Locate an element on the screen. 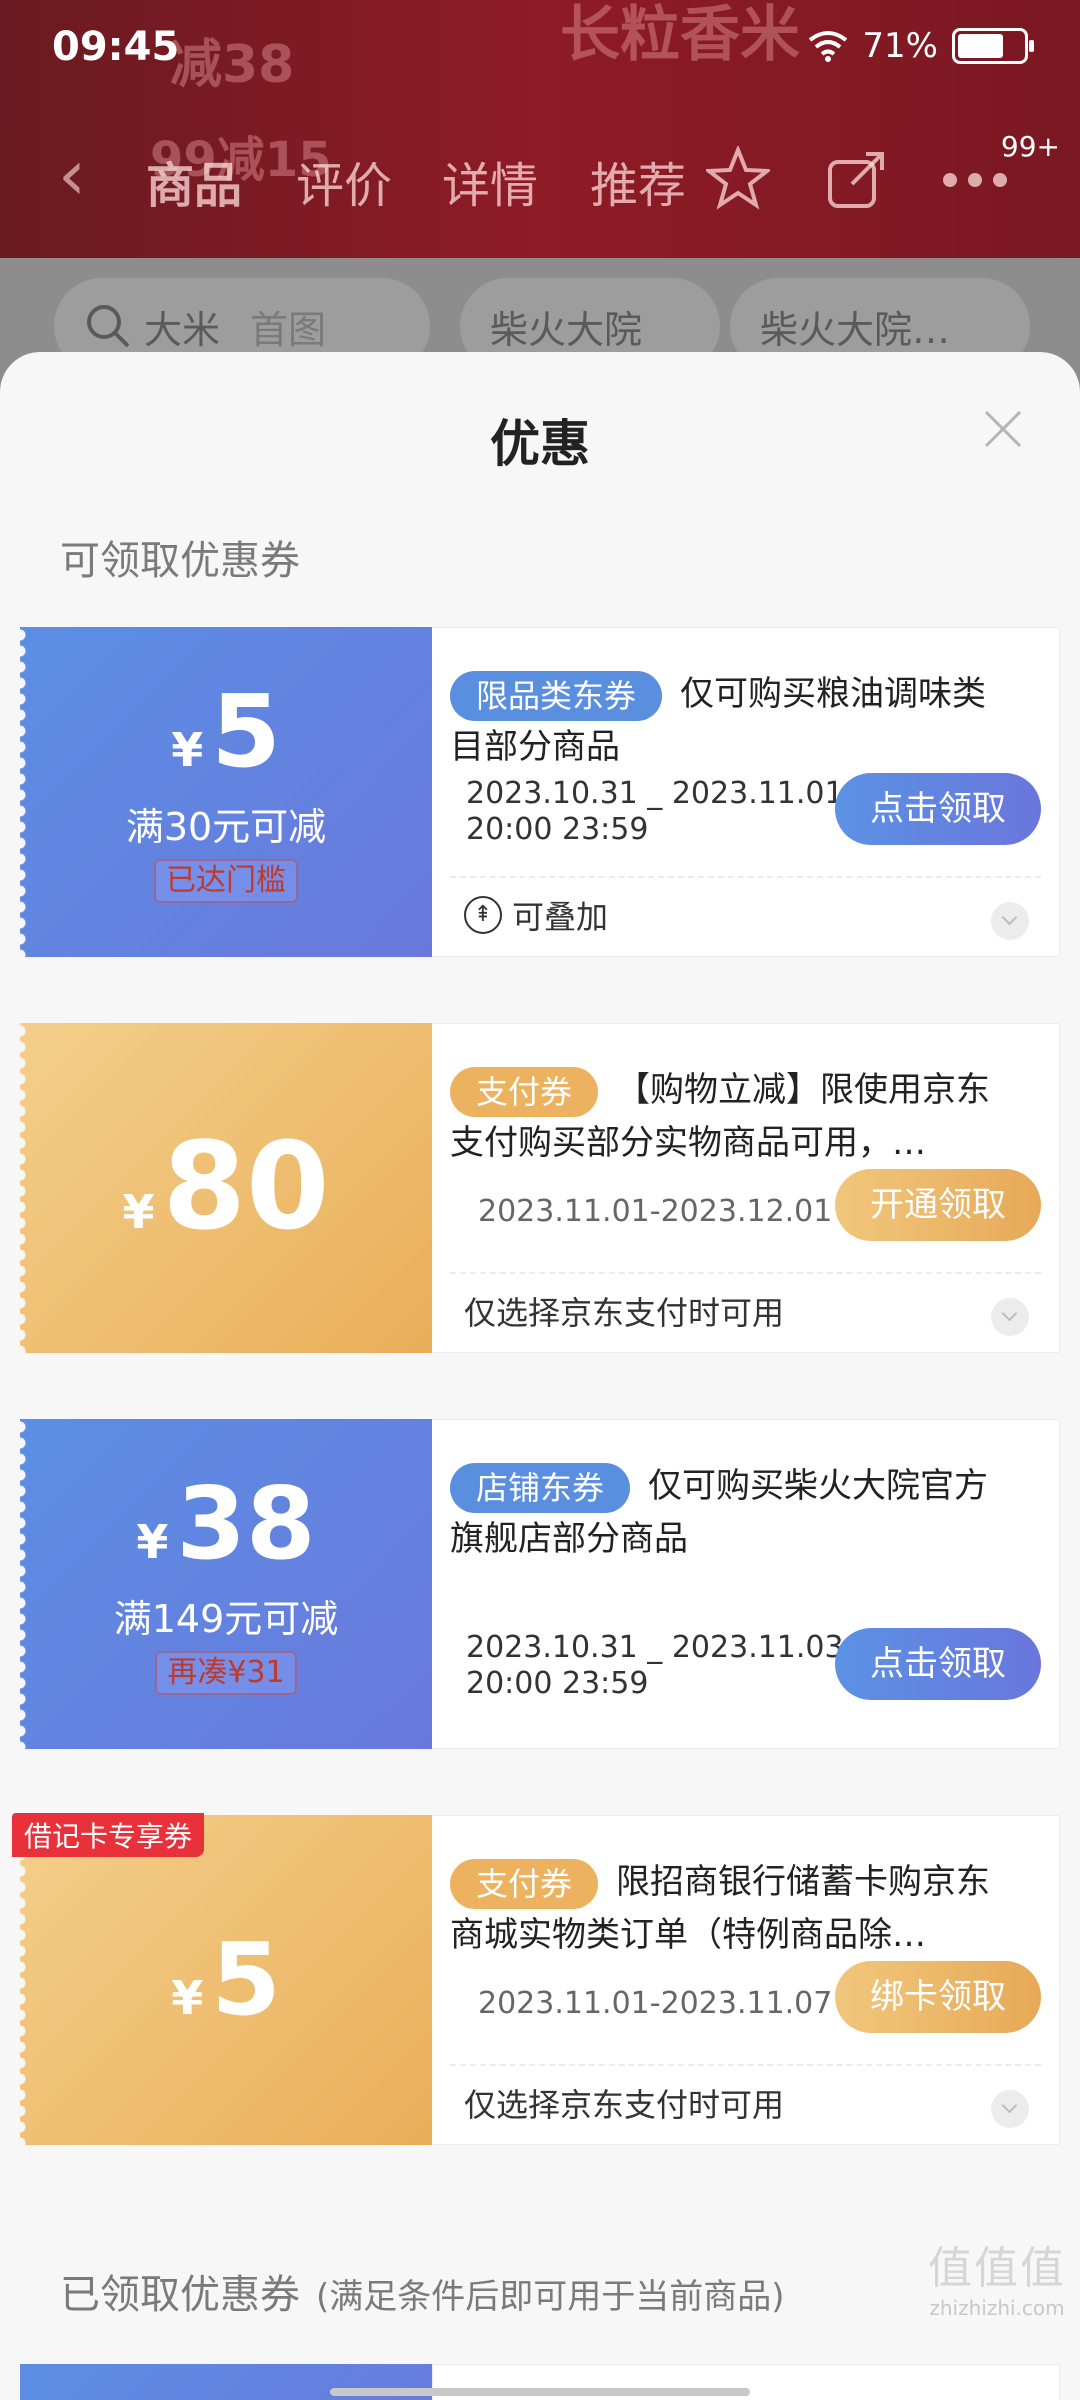 Image resolution: width=1080 pixels, height=2400 pixels. back-icon: ‹ is located at coordinates (72, 175).